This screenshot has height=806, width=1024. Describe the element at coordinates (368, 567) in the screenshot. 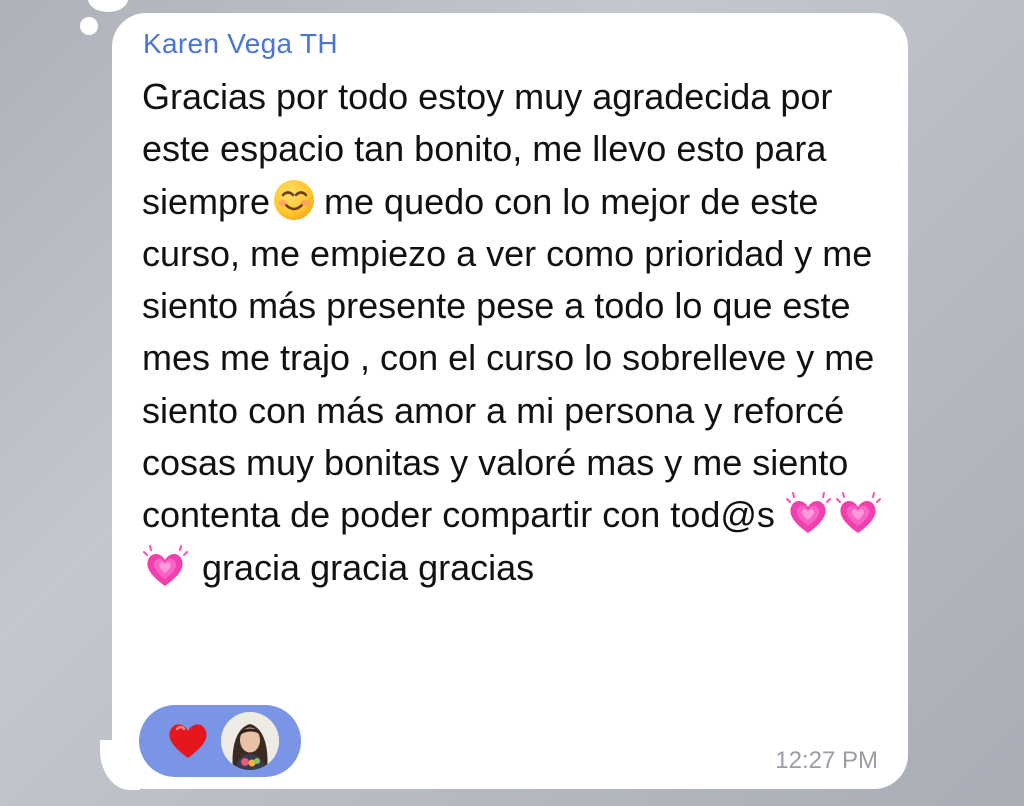

I see `message-text-part-3: gracia gracia gracias` at that location.